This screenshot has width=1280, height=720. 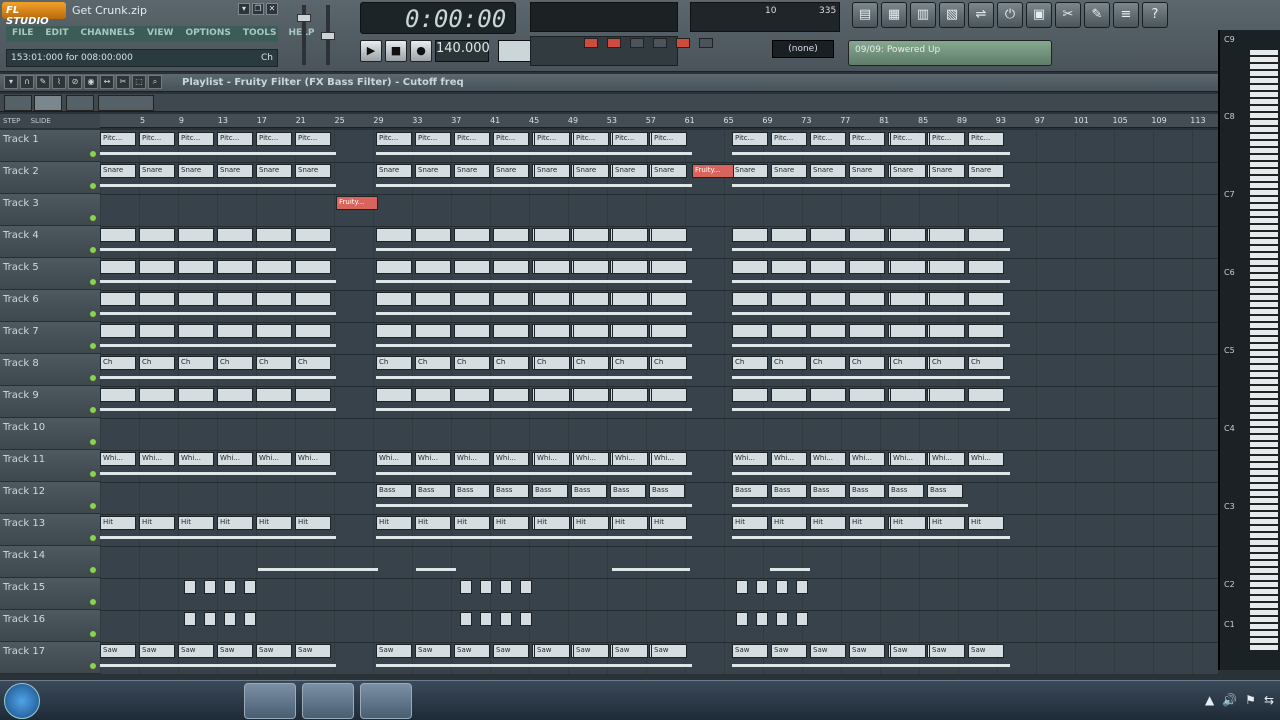 What do you see at coordinates (421, 51) in the screenshot?
I see `record-button: ●` at bounding box center [421, 51].